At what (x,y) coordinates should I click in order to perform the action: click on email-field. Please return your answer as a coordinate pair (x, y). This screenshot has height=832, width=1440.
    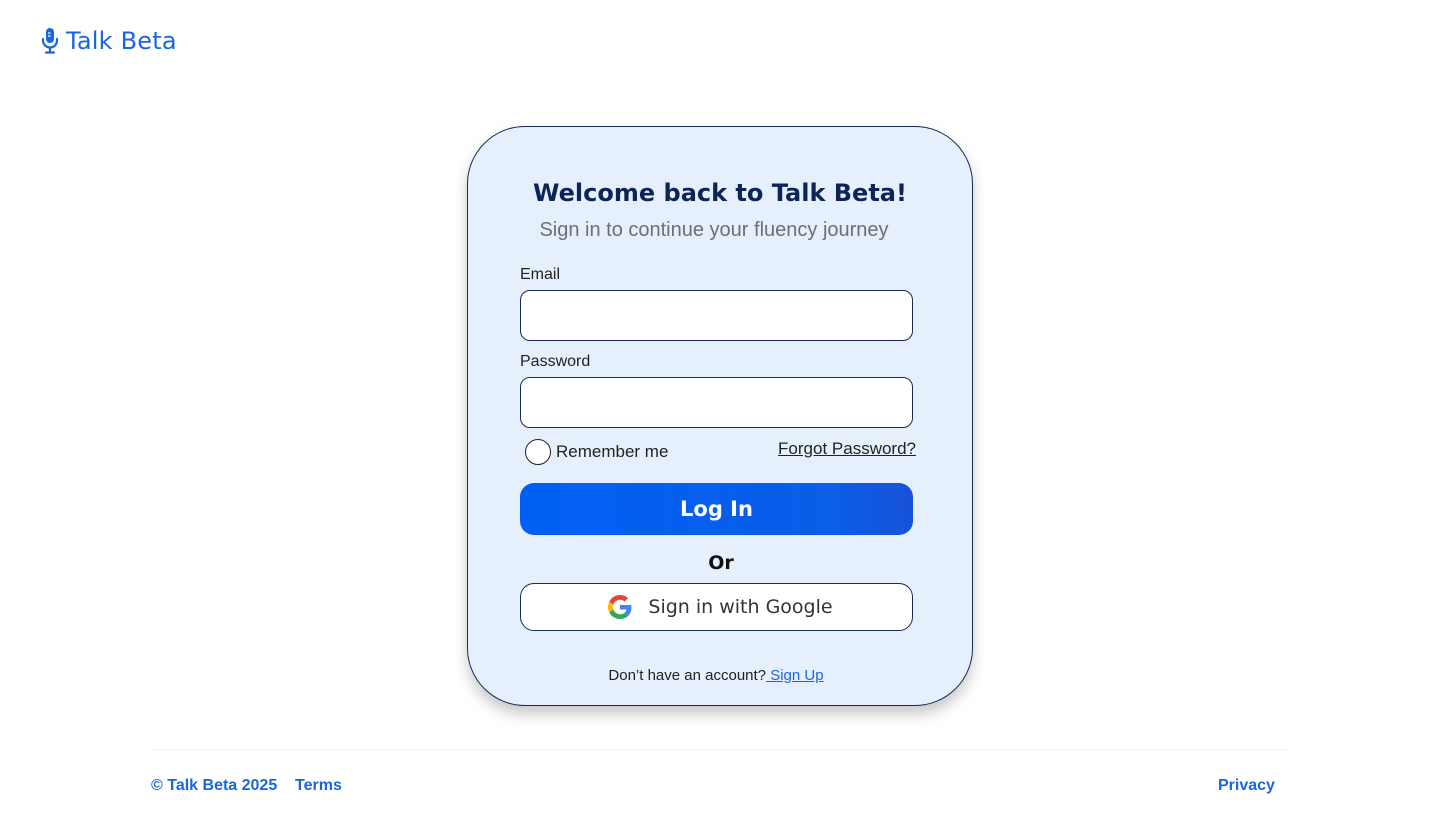
    Looking at the image, I should click on (716, 315).